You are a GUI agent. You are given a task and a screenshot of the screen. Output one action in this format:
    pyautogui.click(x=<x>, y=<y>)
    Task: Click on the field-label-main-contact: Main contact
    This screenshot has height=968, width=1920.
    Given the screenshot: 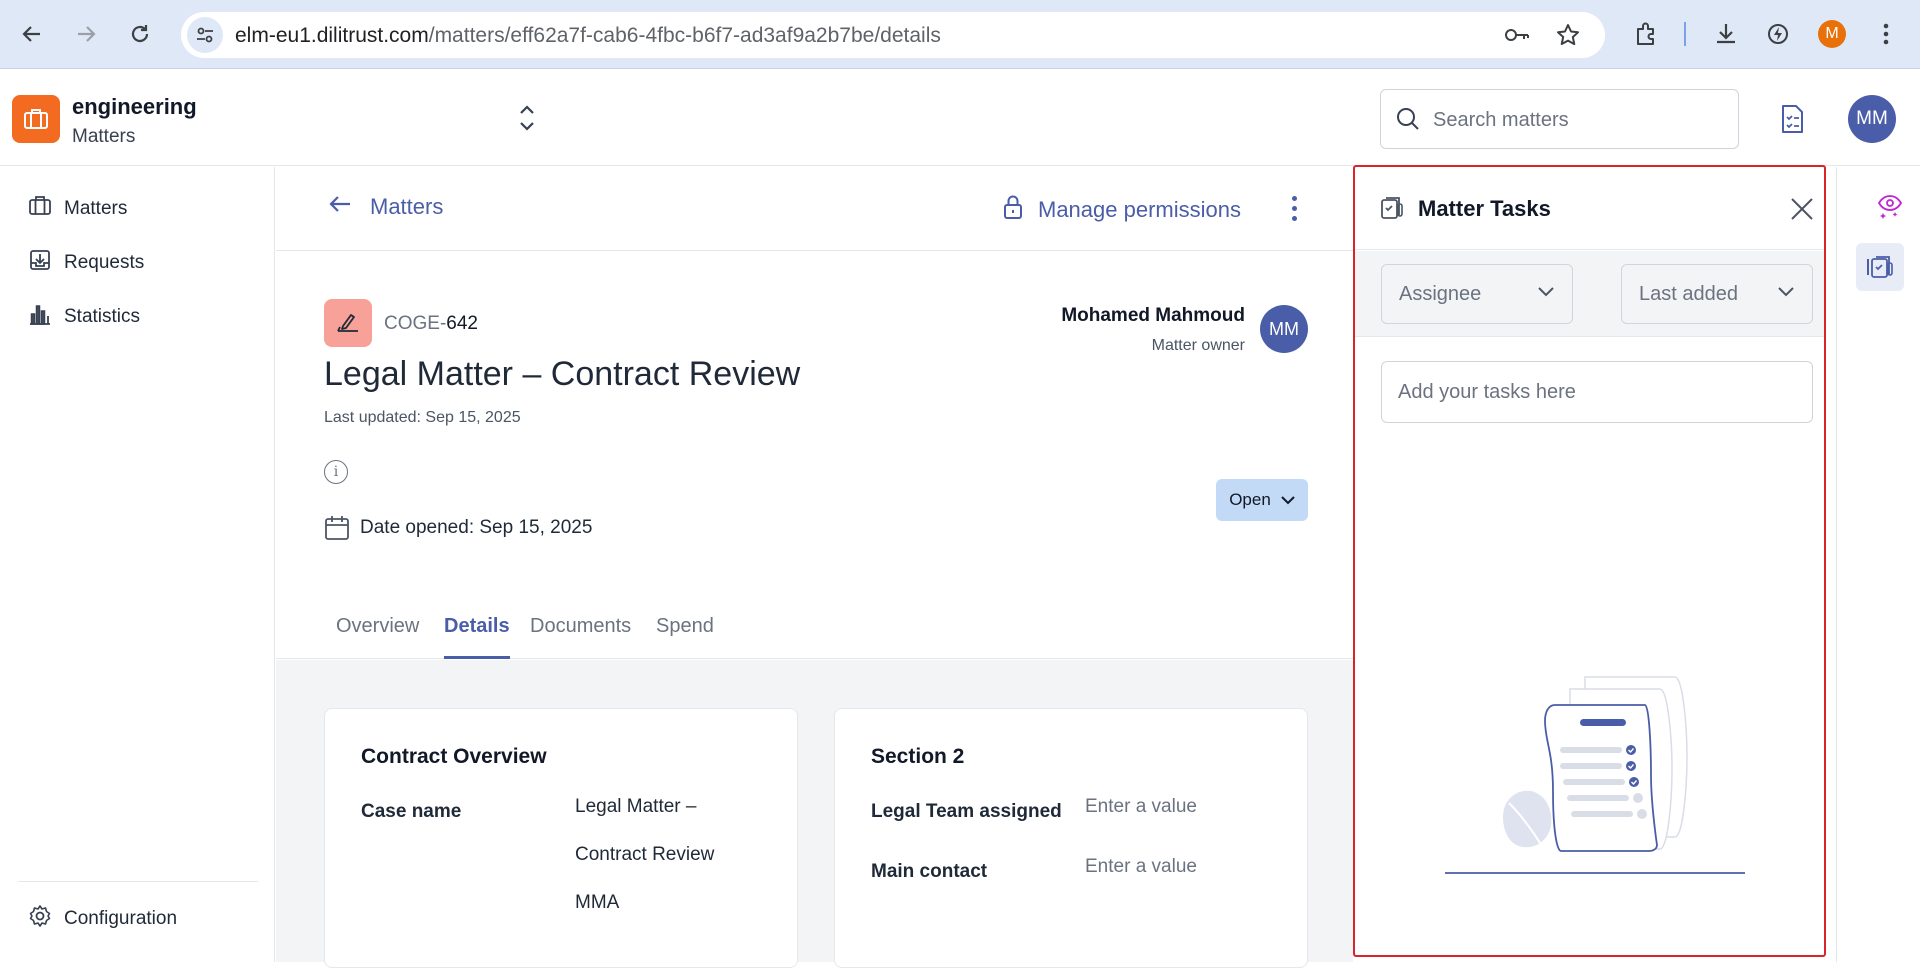 What is the action you would take?
    pyautogui.click(x=929, y=871)
    